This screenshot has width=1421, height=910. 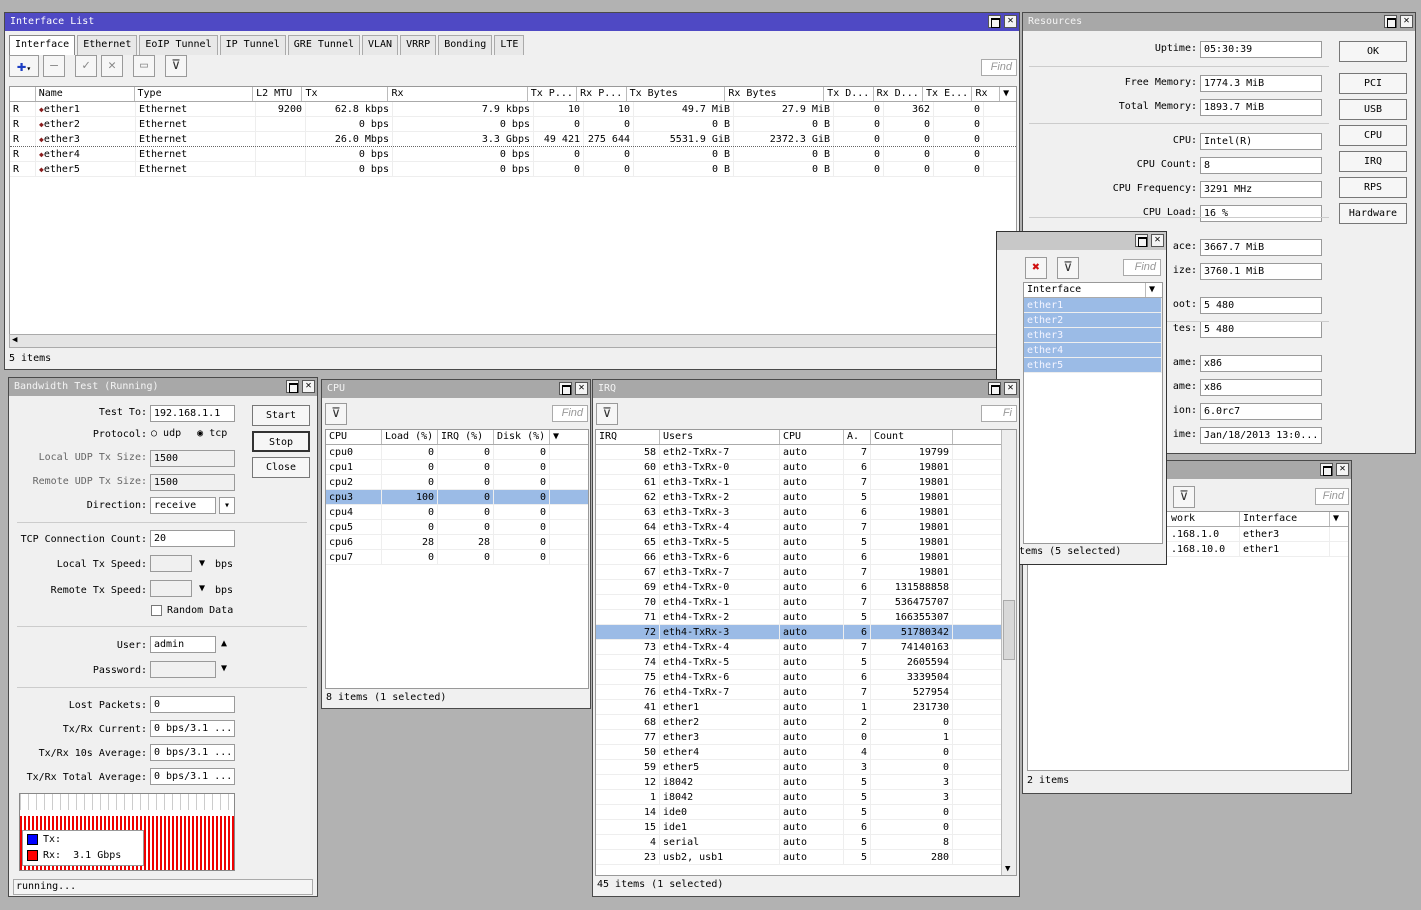 I want to click on user-input: admin, so click(x=183, y=644).